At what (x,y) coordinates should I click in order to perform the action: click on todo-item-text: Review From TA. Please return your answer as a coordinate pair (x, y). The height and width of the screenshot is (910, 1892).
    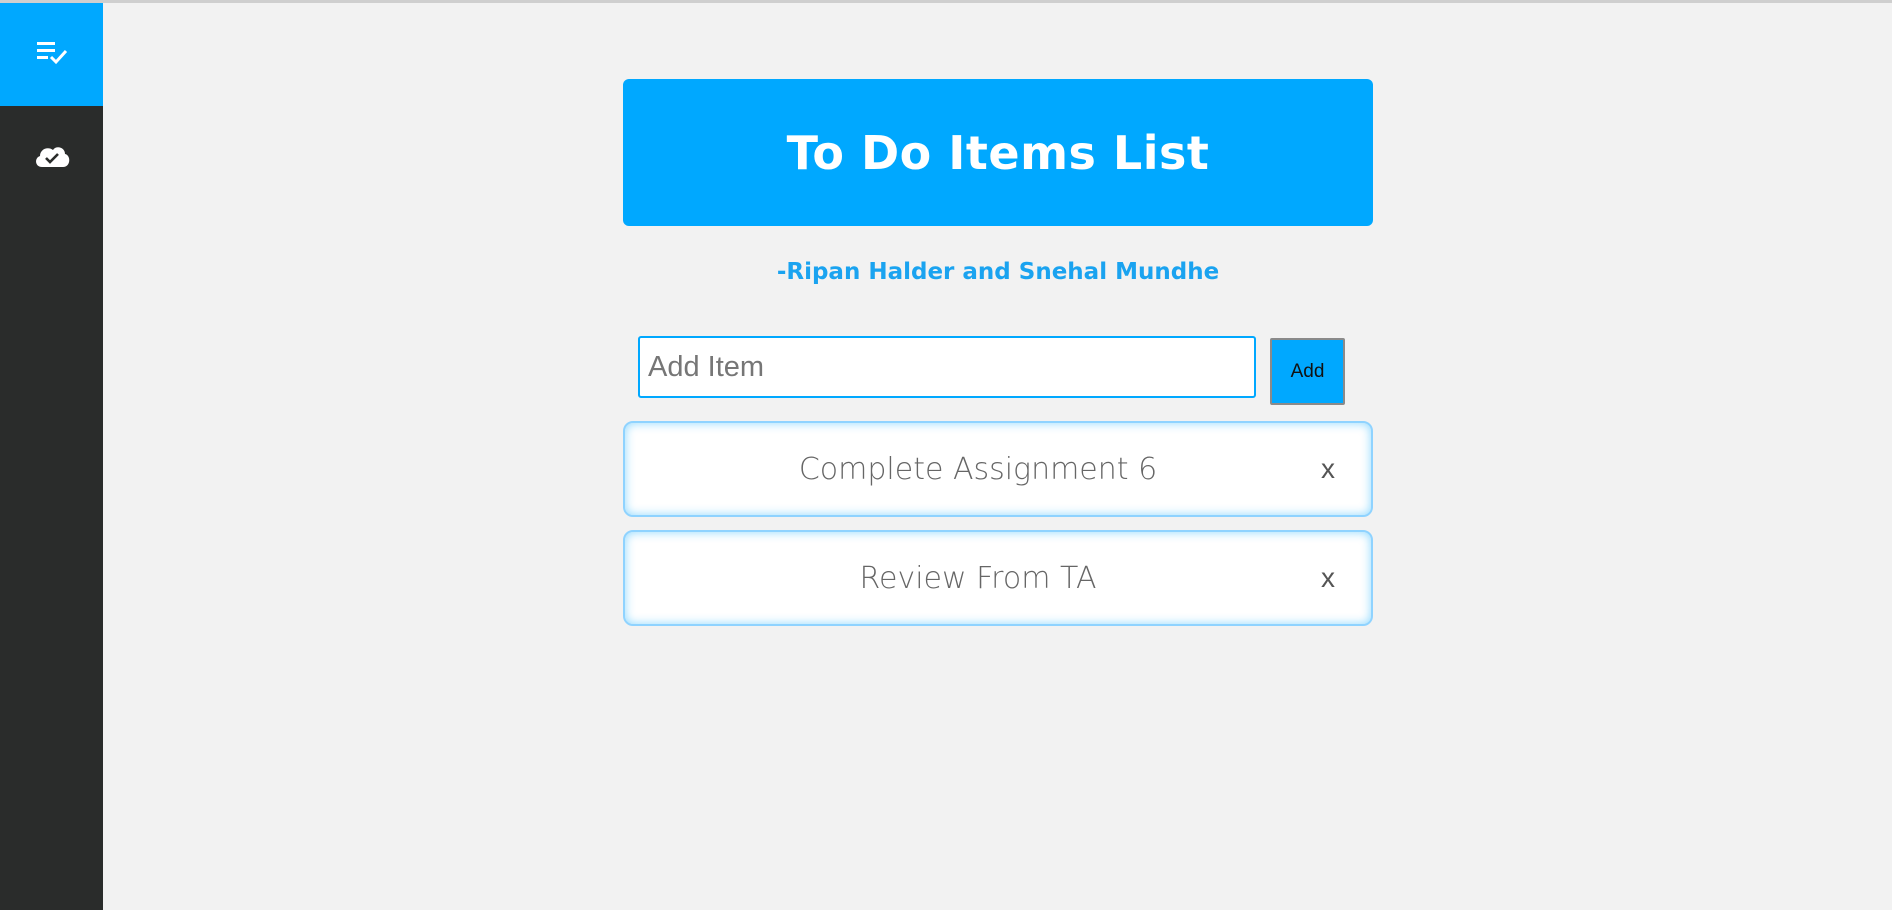
    Looking at the image, I should click on (978, 578).